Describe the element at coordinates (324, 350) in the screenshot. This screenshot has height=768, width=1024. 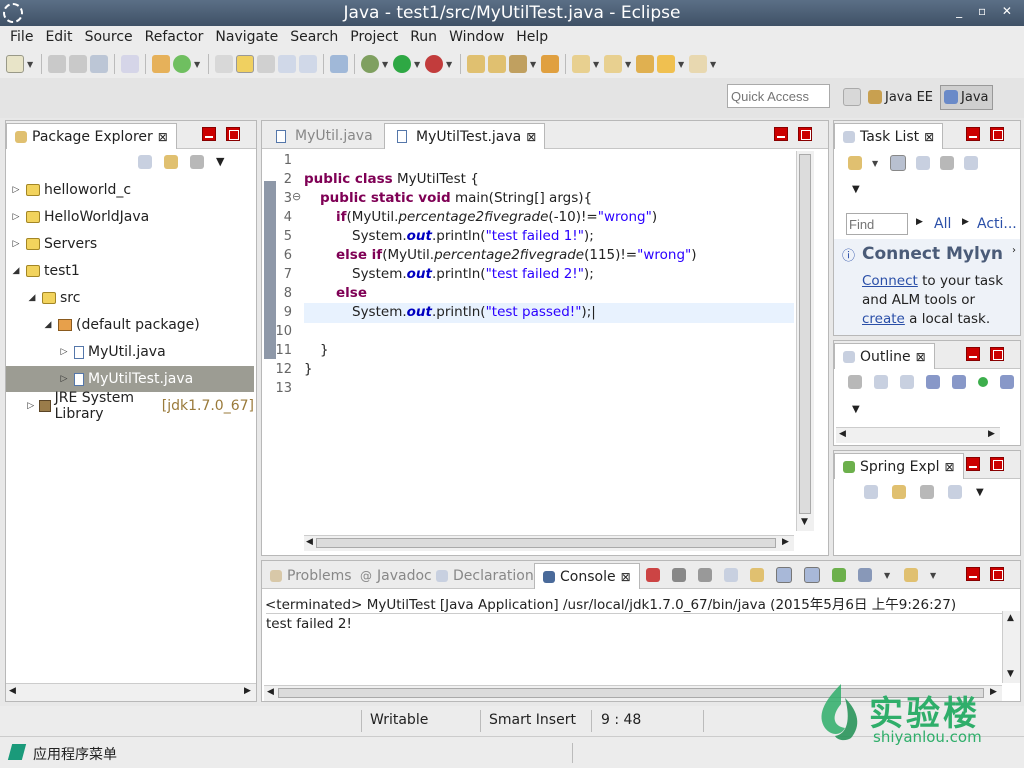
I see `code-line-11: }` at that location.